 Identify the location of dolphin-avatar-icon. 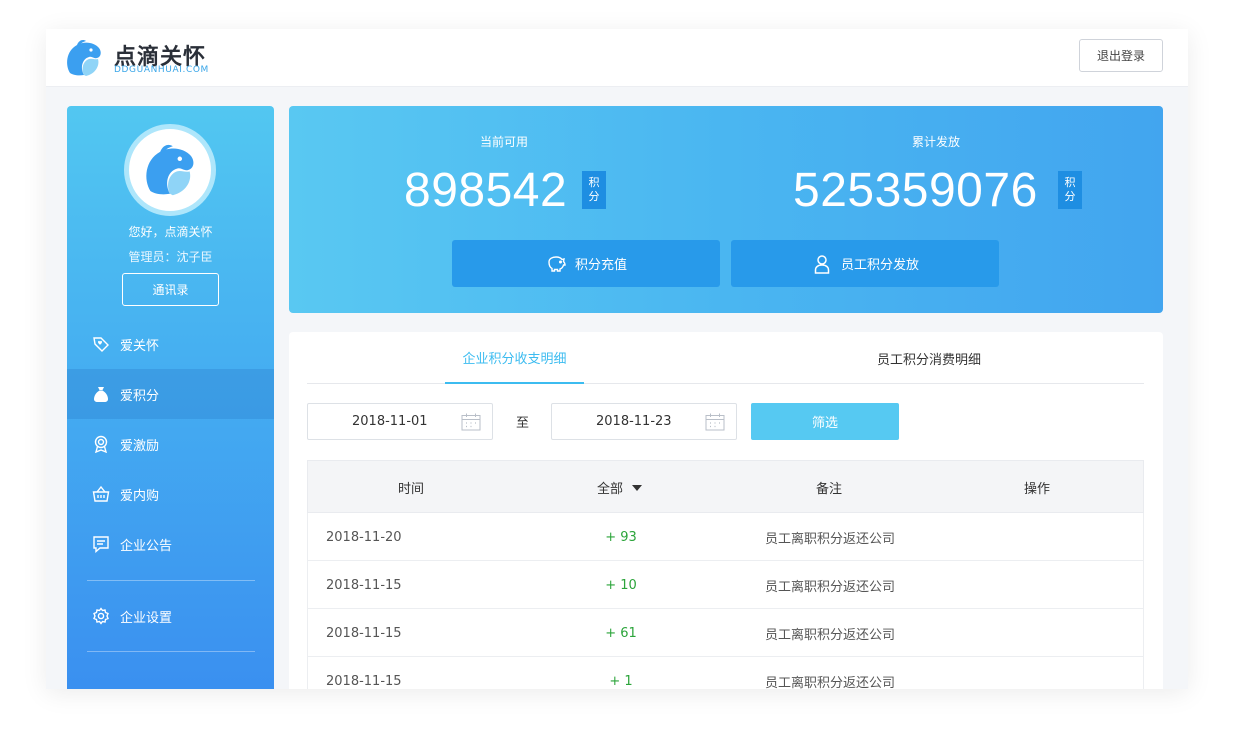
(170, 170).